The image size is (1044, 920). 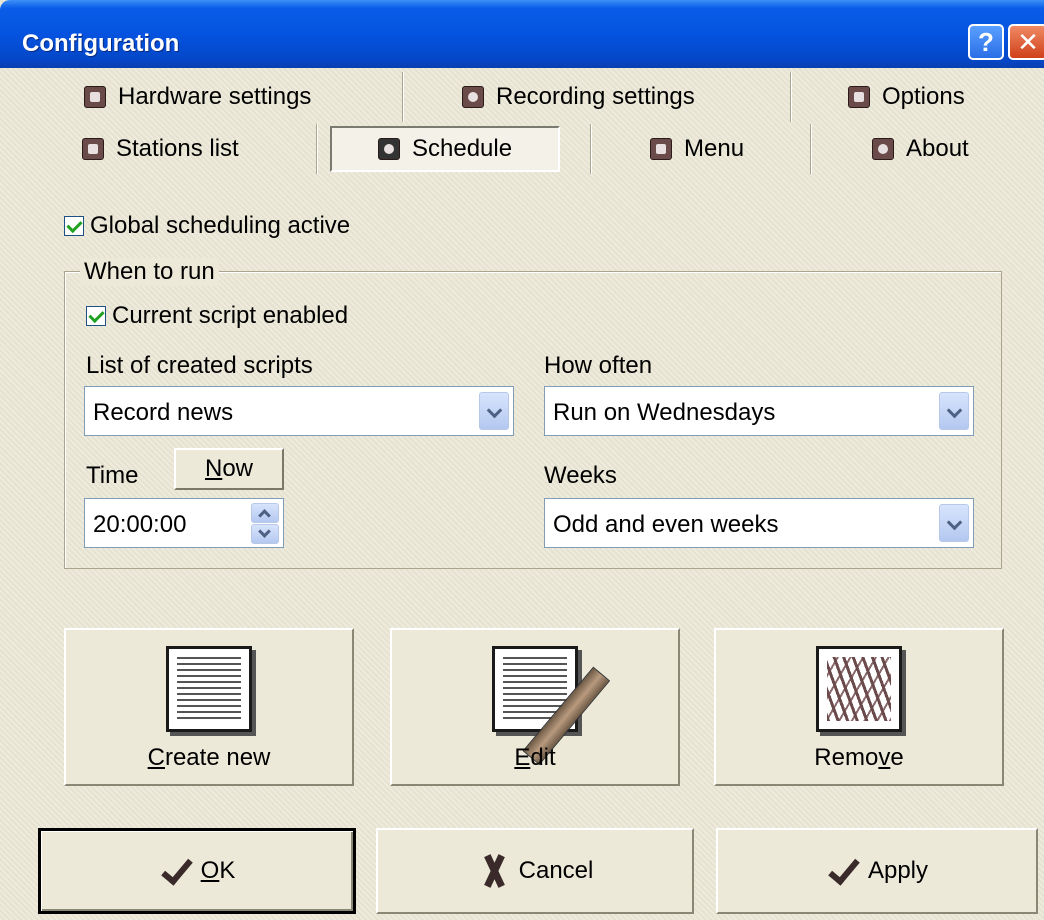 I want to click on weeks-label: Weeks, so click(x=580, y=475).